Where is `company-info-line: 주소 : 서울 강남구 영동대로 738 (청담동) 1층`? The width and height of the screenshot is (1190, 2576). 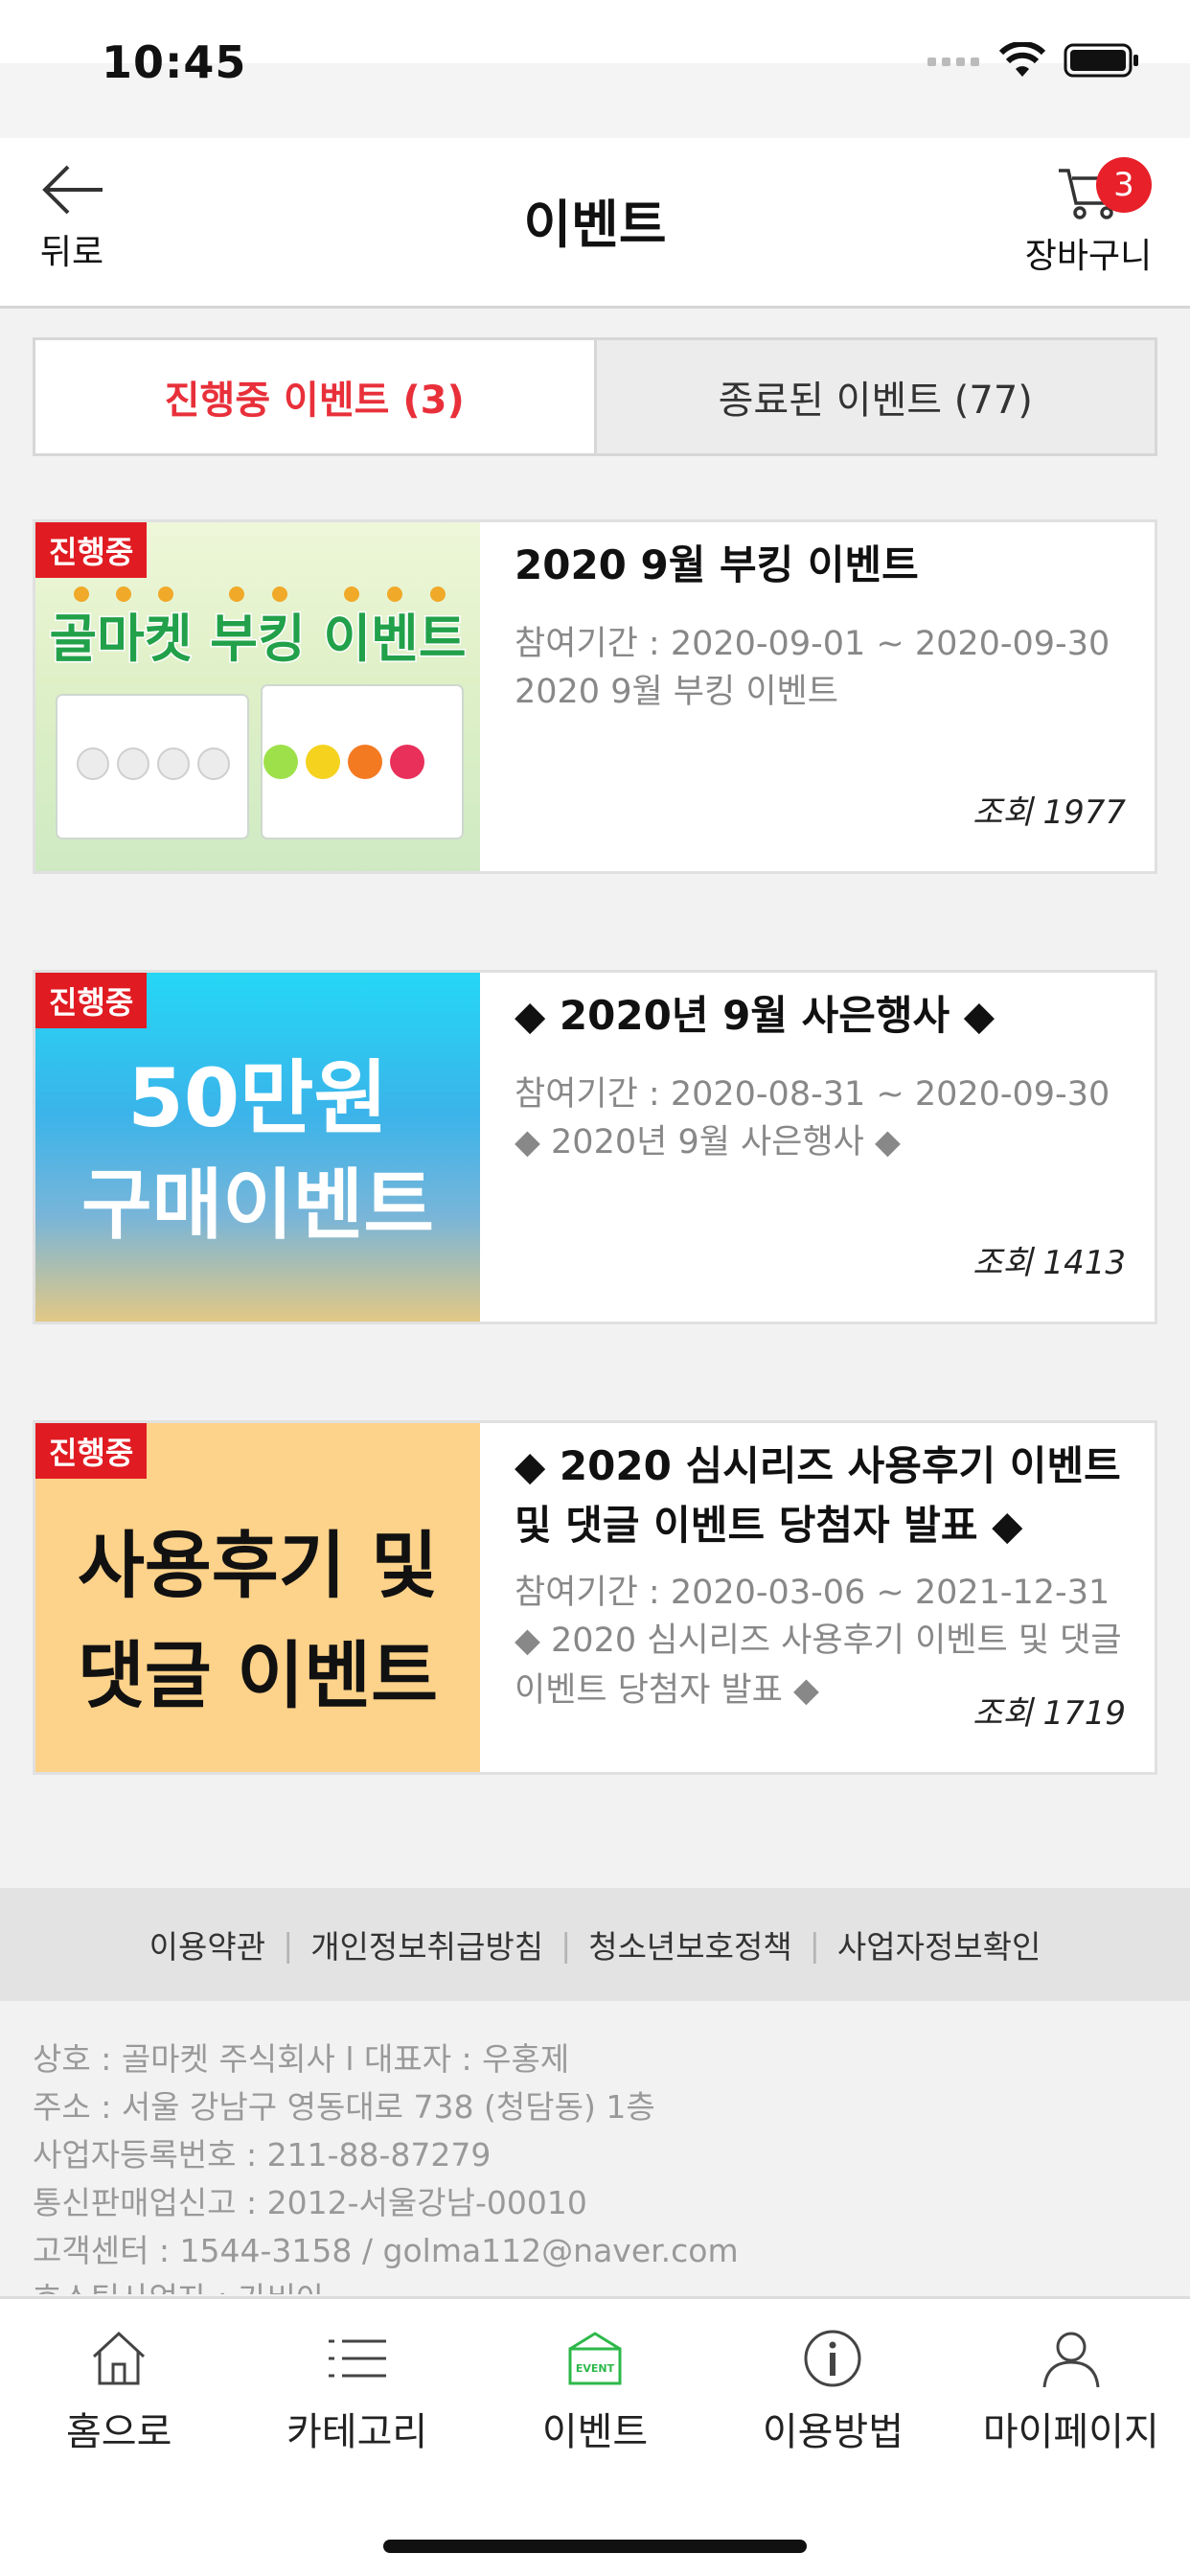 company-info-line: 주소 : 서울 강남구 영동대로 738 (청담동) 1층 is located at coordinates (344, 2107).